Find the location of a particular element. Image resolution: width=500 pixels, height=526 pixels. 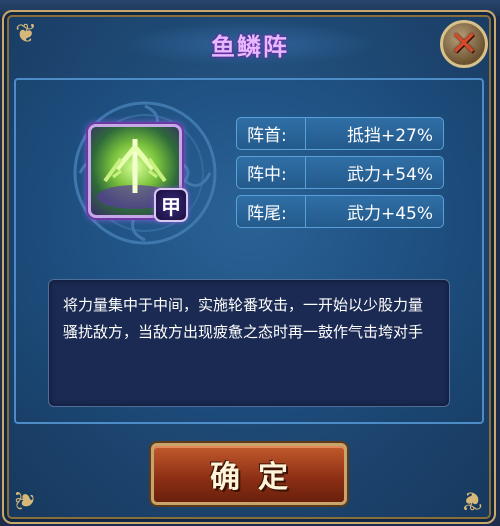

close-button: ✕ is located at coordinates (464, 44).